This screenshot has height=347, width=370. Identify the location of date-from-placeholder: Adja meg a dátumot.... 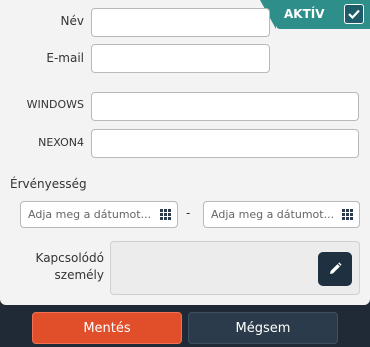
(90, 214).